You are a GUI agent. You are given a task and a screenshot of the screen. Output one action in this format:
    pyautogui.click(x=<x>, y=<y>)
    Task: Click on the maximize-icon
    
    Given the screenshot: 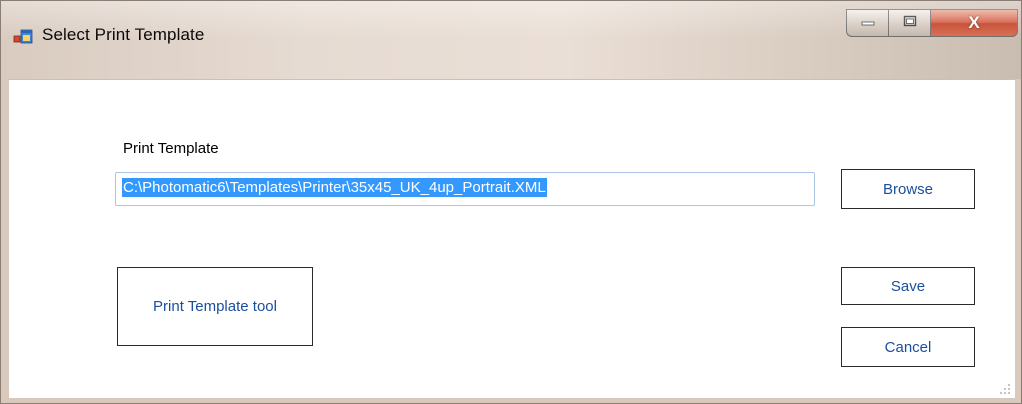 What is the action you would take?
    pyautogui.click(x=910, y=23)
    